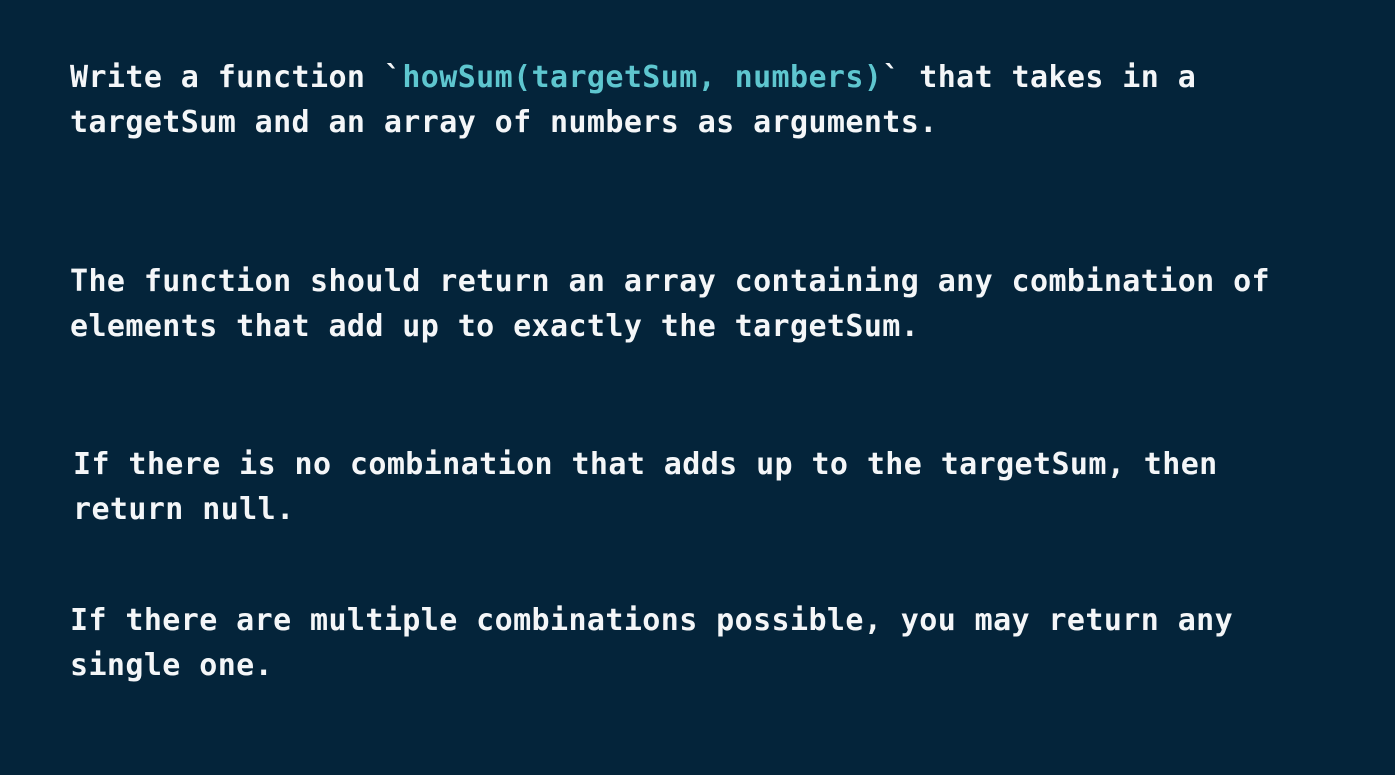 This screenshot has width=1395, height=775. I want to click on paragraph-line: single one., so click(172, 665).